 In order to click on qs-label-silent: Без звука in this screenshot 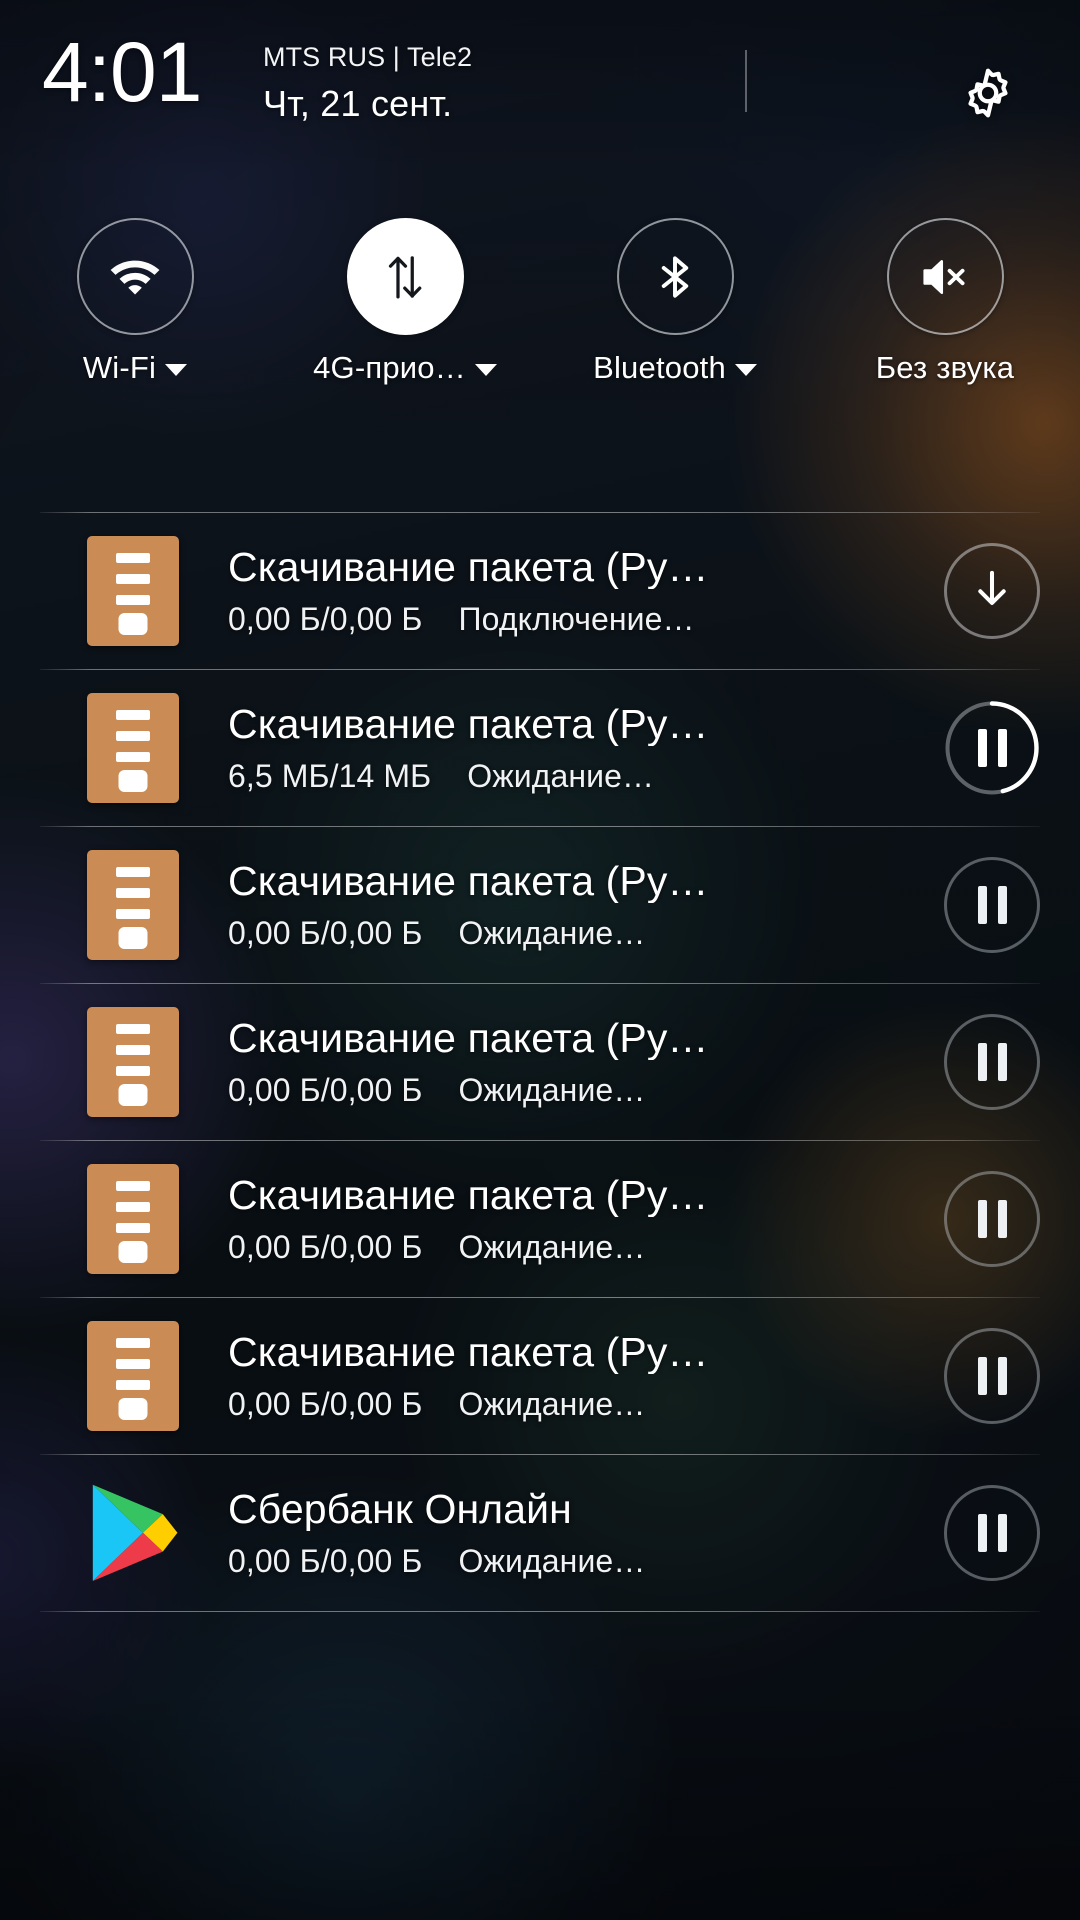, I will do `click(945, 367)`.